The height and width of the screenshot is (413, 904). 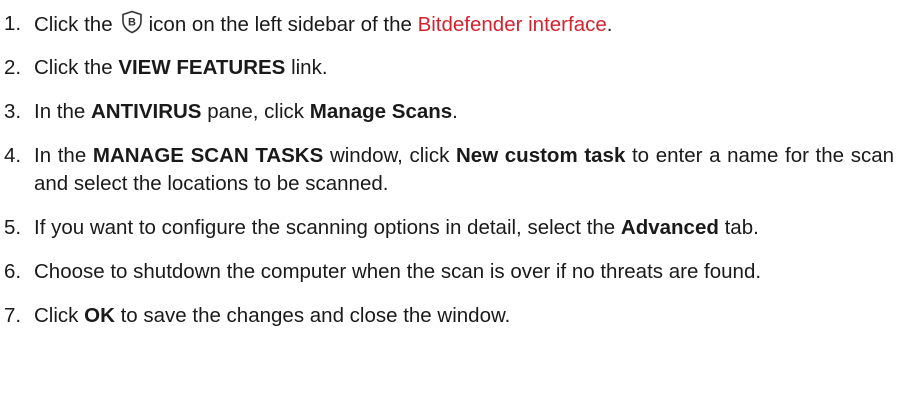 I want to click on svg-text: B, so click(x=132, y=23).